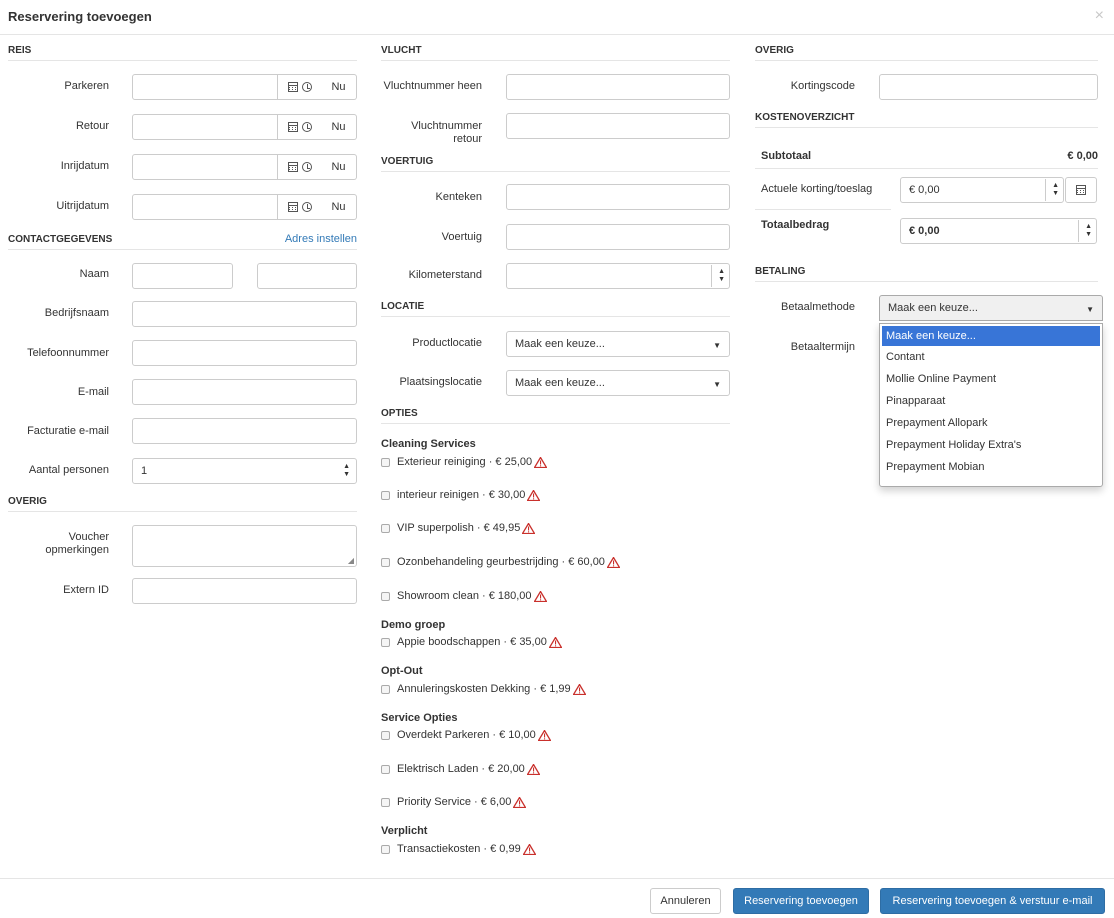 This screenshot has height=918, width=1114. I want to click on option-label: Showroom clean · € 180,00, so click(464, 596).